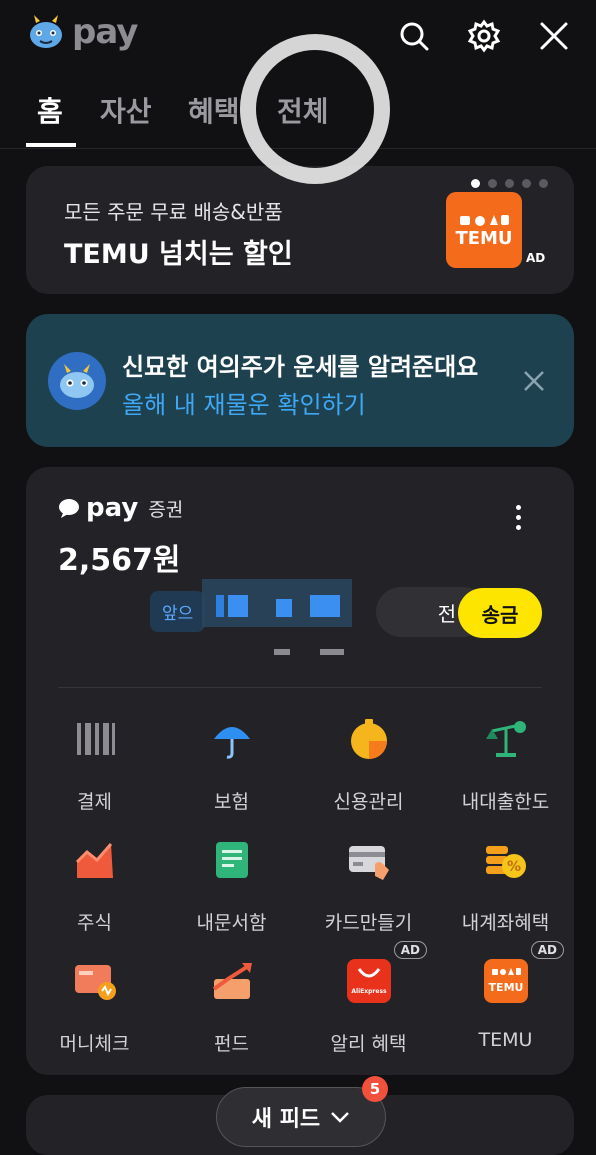 This screenshot has width=596, height=1155. What do you see at coordinates (95, 860) in the screenshot?
I see `stock-chart-icon` at bounding box center [95, 860].